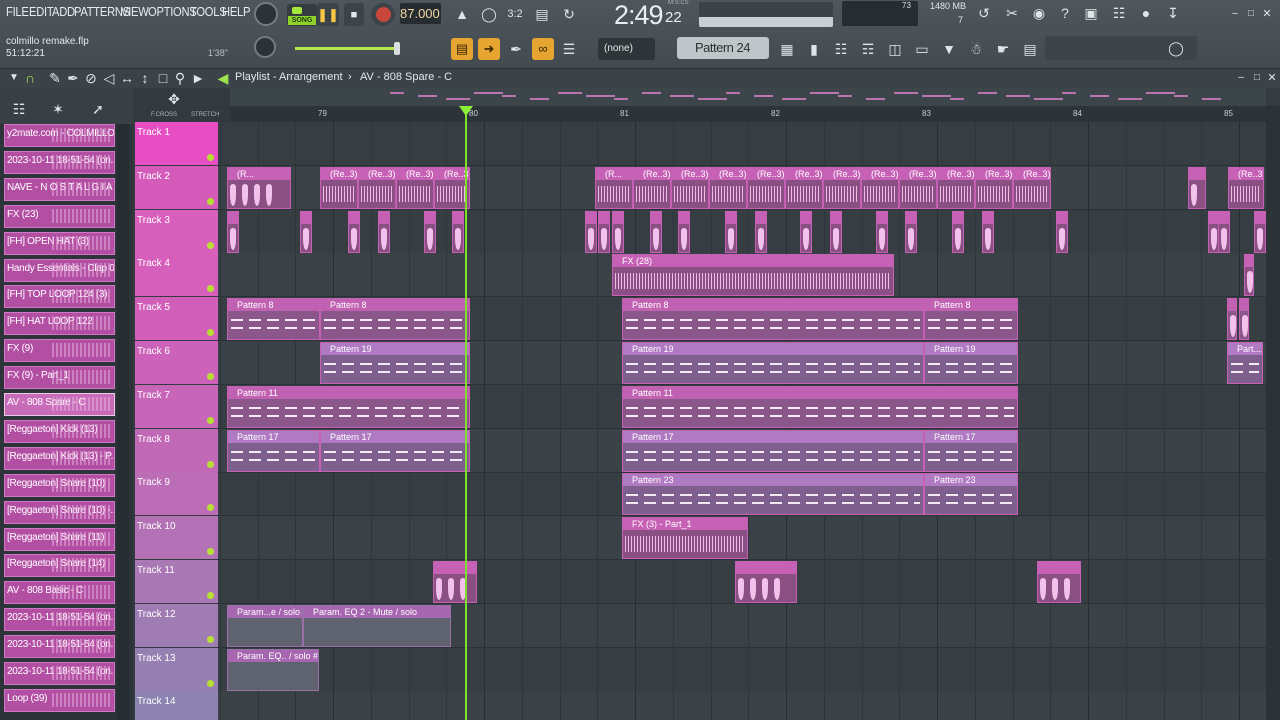  I want to click on track6-part: Part...1, so click(1245, 363).